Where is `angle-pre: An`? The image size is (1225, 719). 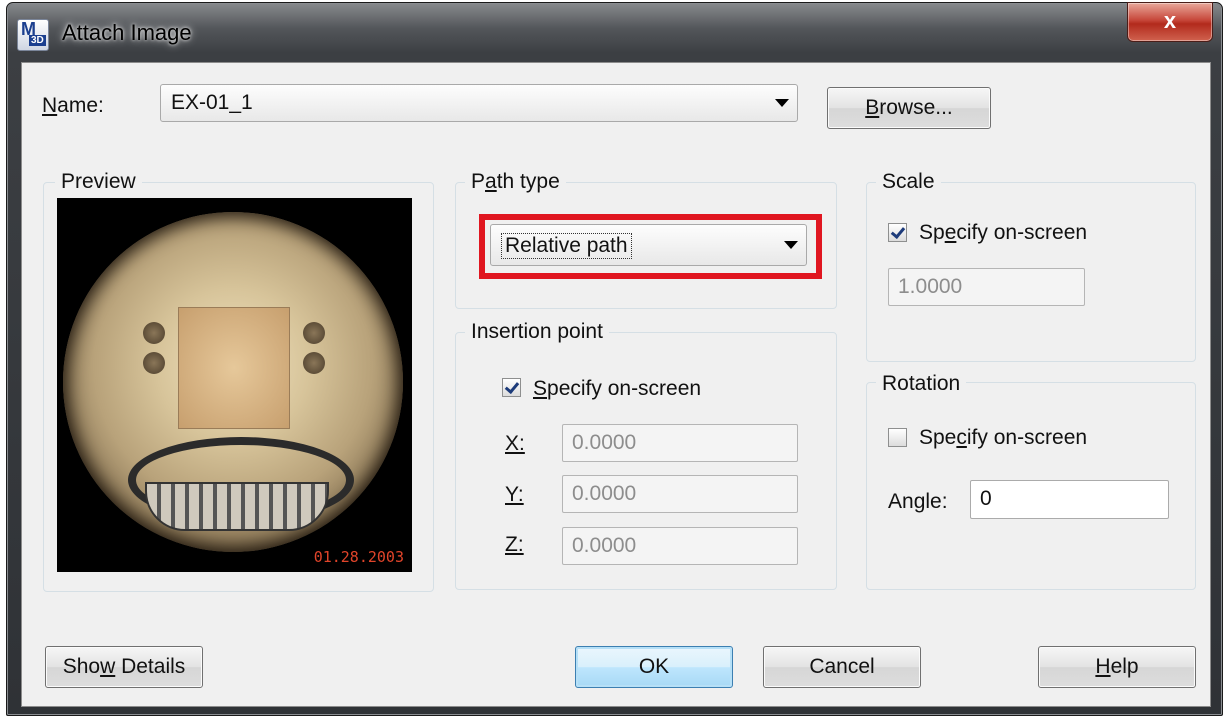
angle-pre: An is located at coordinates (901, 501).